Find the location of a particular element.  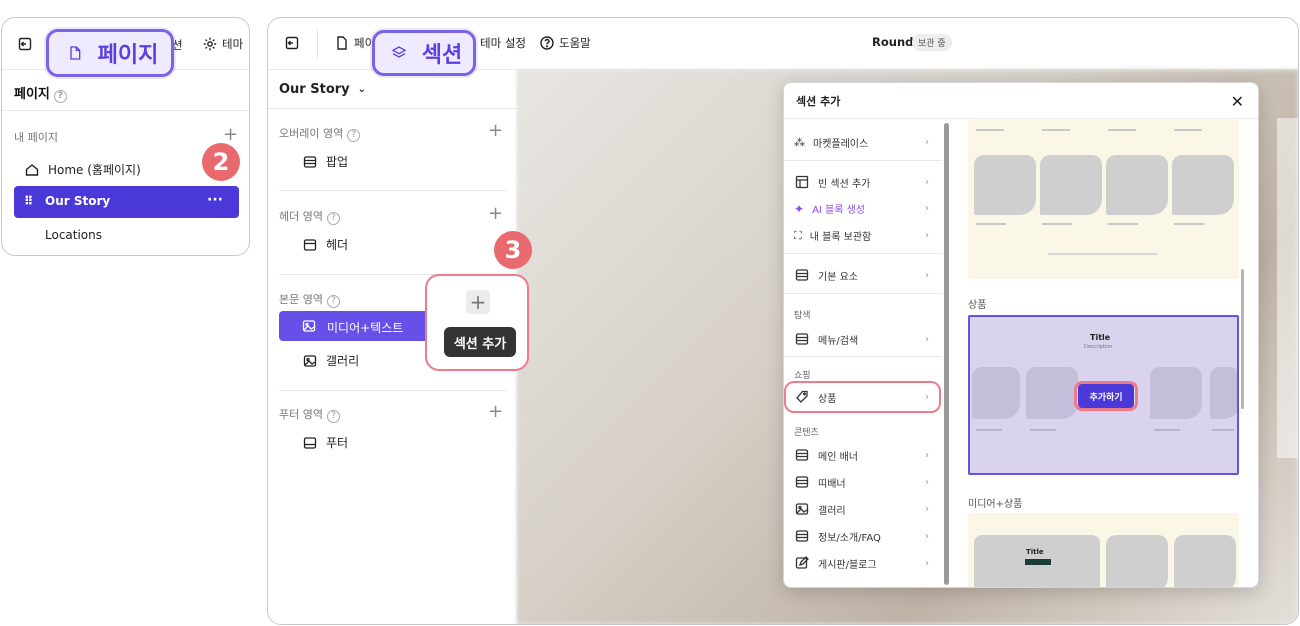

menu-item-label: 메뉴/검색 is located at coordinates (838, 341).